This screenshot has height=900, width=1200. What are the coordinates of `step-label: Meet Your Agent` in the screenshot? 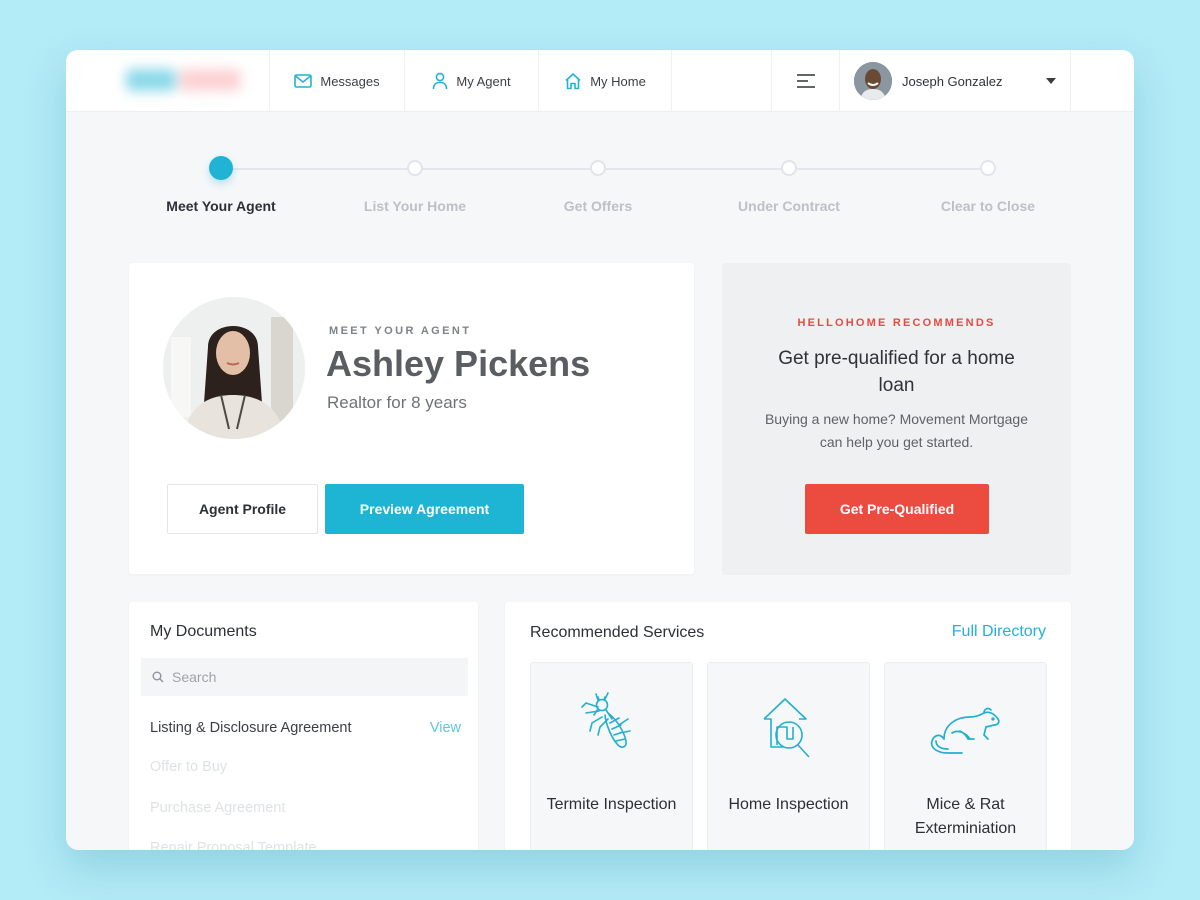 It's located at (221, 206).